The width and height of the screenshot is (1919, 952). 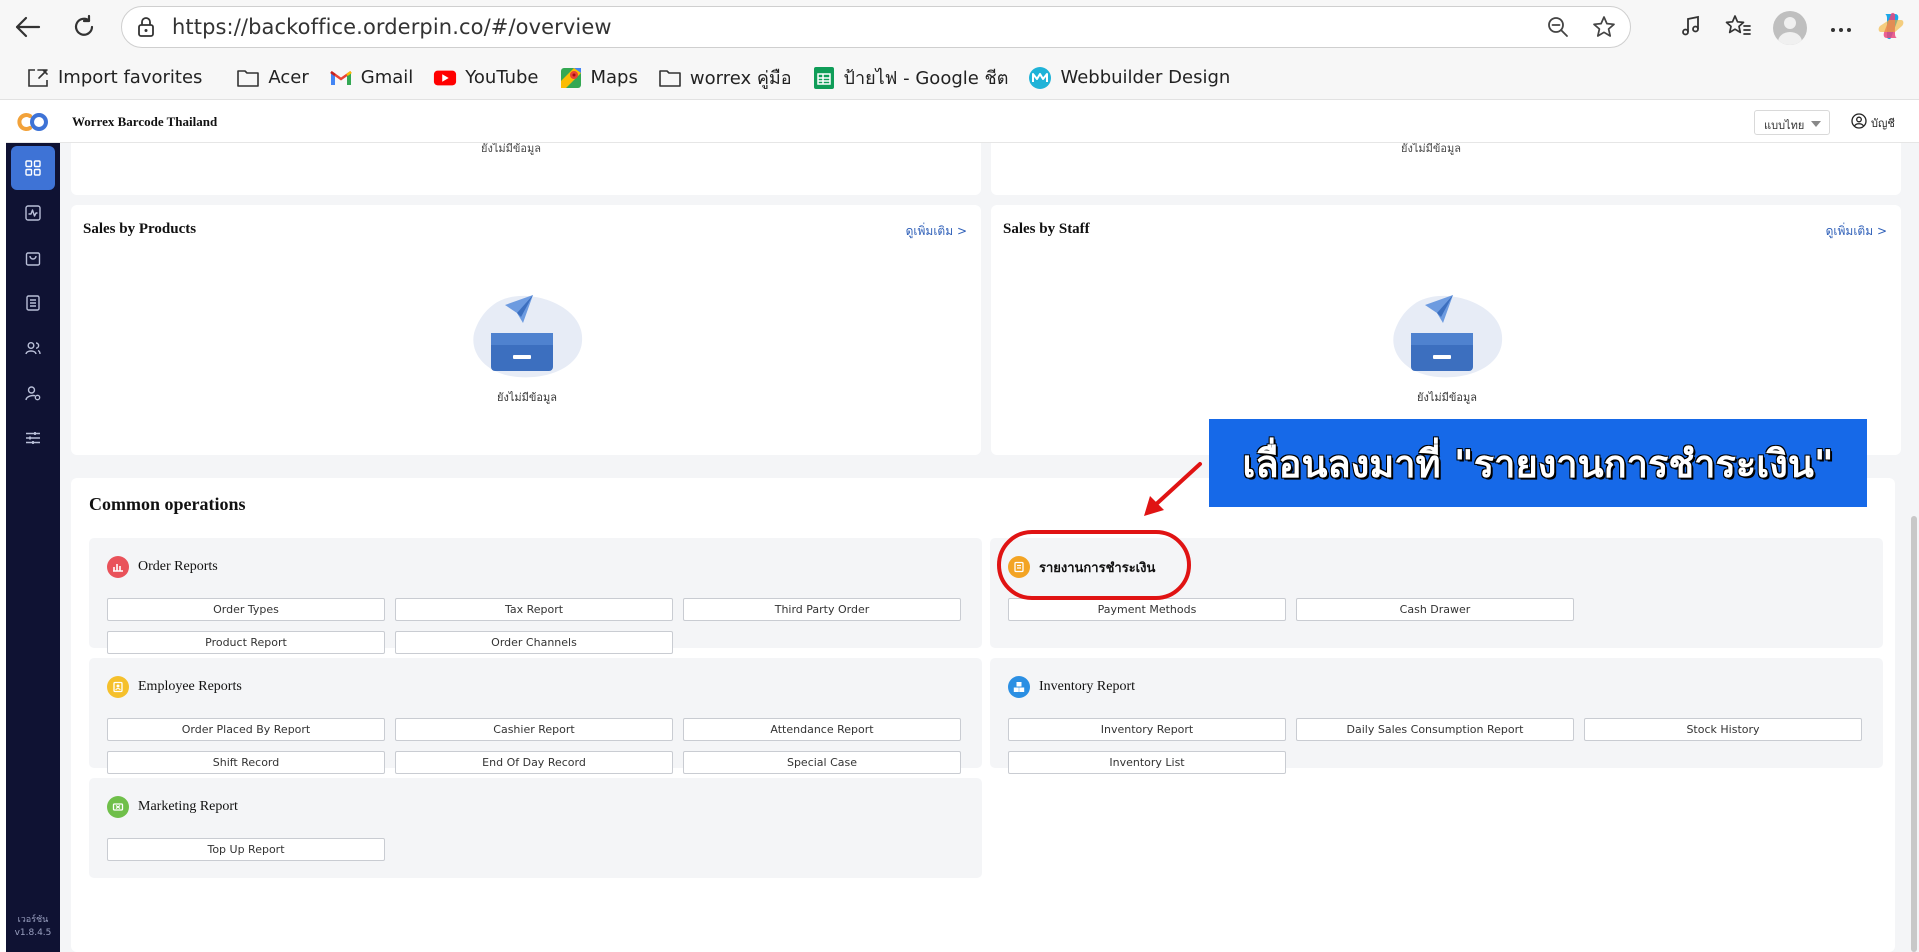 I want to click on refresh-icon, so click(x=84, y=27).